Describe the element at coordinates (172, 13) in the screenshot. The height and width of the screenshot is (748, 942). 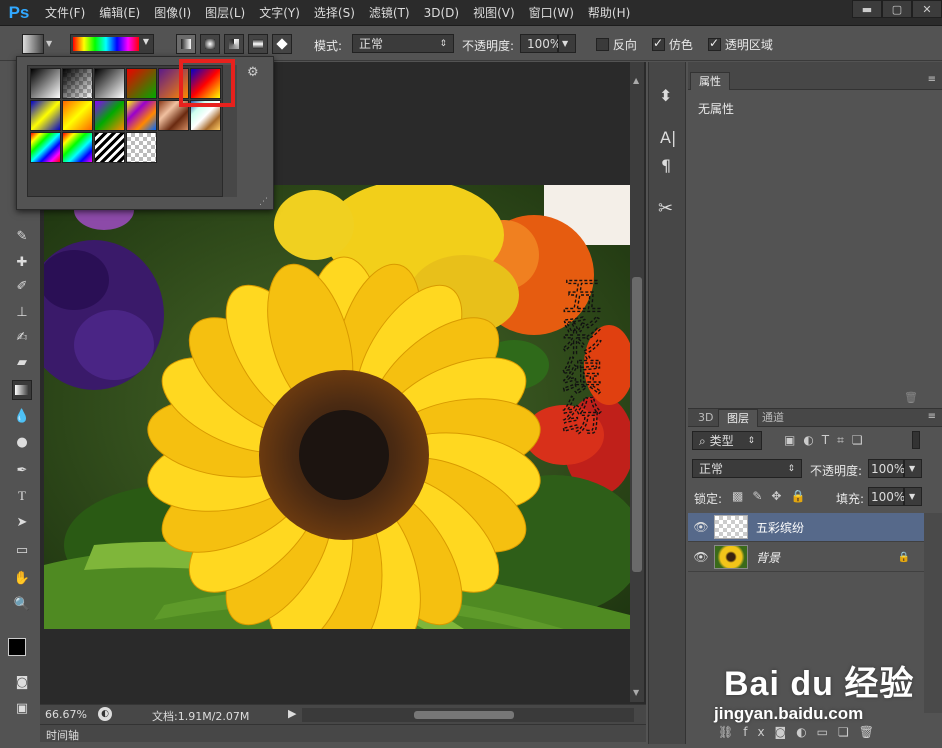
I see `menu-item: 图像(I)` at that location.